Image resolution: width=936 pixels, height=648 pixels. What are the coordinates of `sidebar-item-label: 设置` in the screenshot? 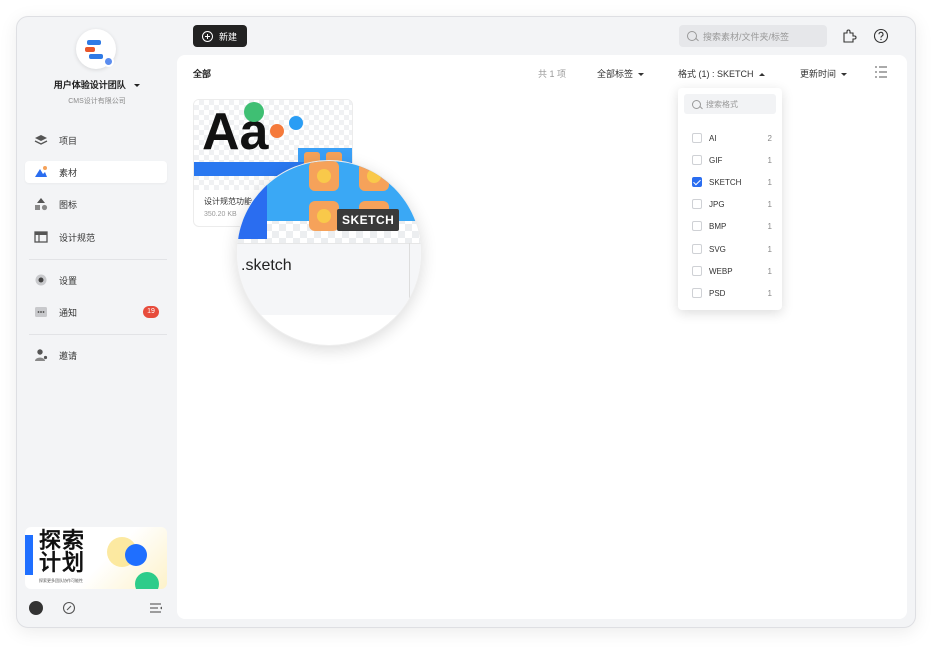 It's located at (68, 280).